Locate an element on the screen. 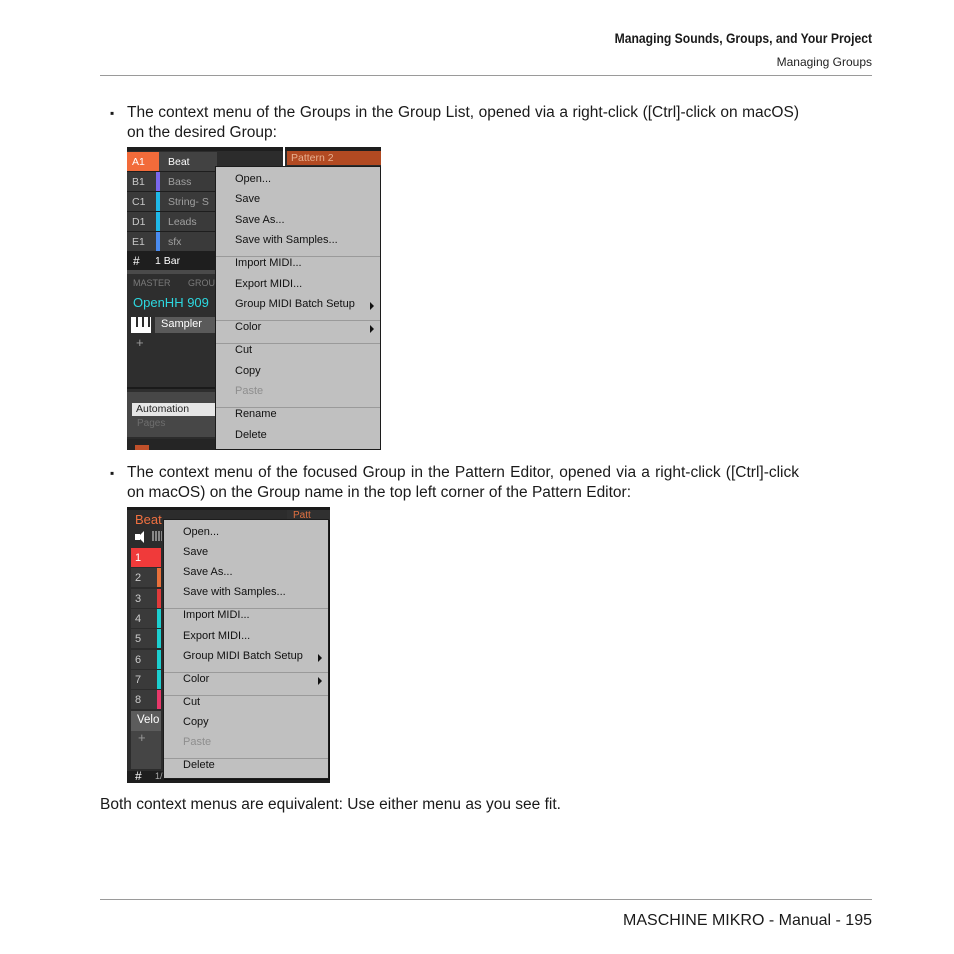 The width and height of the screenshot is (954, 954). footer-page-info: MASCHINE MIKRO - Manual - 195 is located at coordinates (747, 920).